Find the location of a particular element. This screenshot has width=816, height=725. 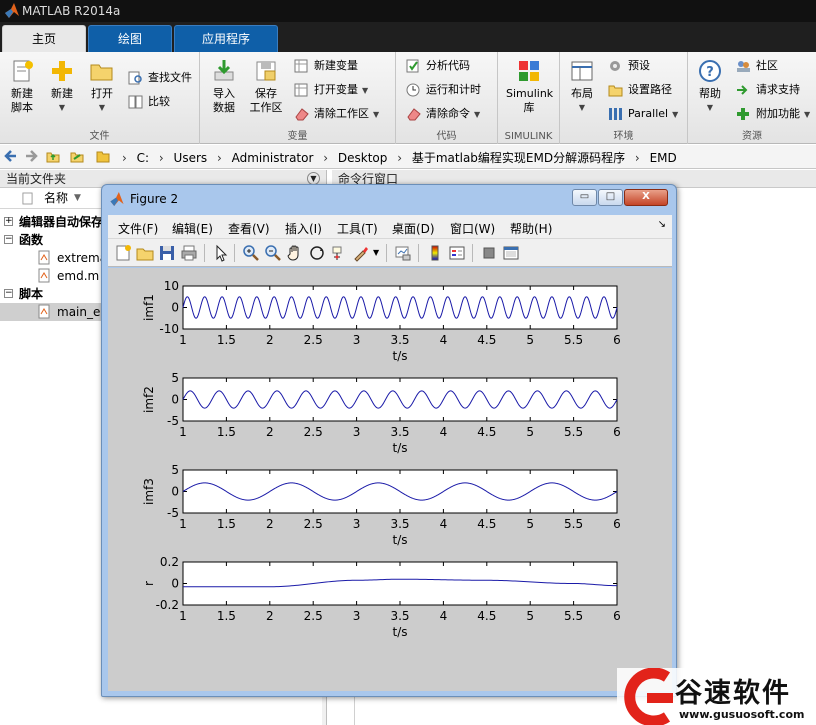

menu-help: 帮助(H) is located at coordinates (531, 228).